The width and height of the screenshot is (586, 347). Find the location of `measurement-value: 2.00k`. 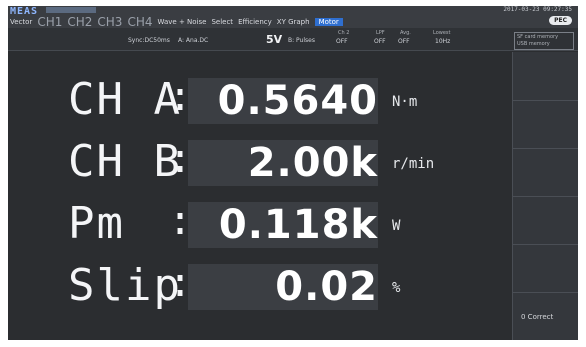

measurement-value: 2.00k is located at coordinates (312, 163).